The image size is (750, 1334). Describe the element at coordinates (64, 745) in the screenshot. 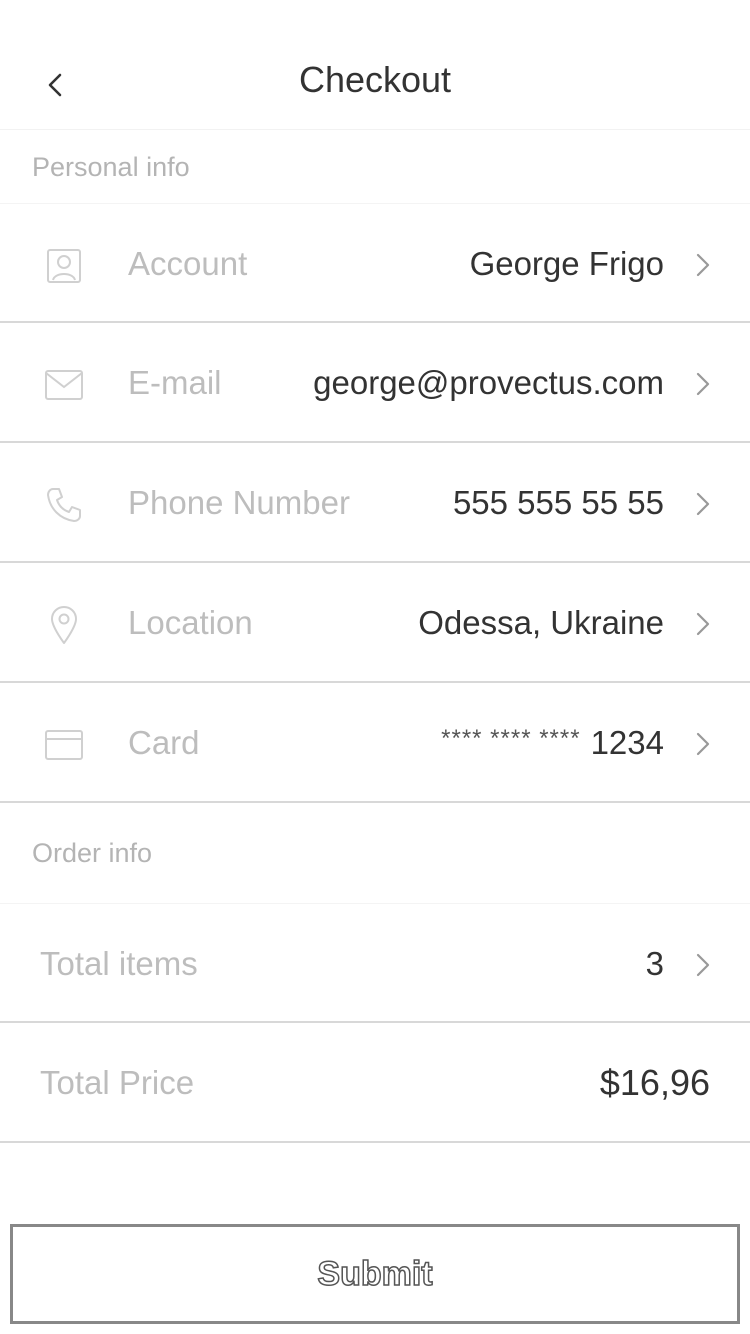

I see `credit-card-icon` at that location.